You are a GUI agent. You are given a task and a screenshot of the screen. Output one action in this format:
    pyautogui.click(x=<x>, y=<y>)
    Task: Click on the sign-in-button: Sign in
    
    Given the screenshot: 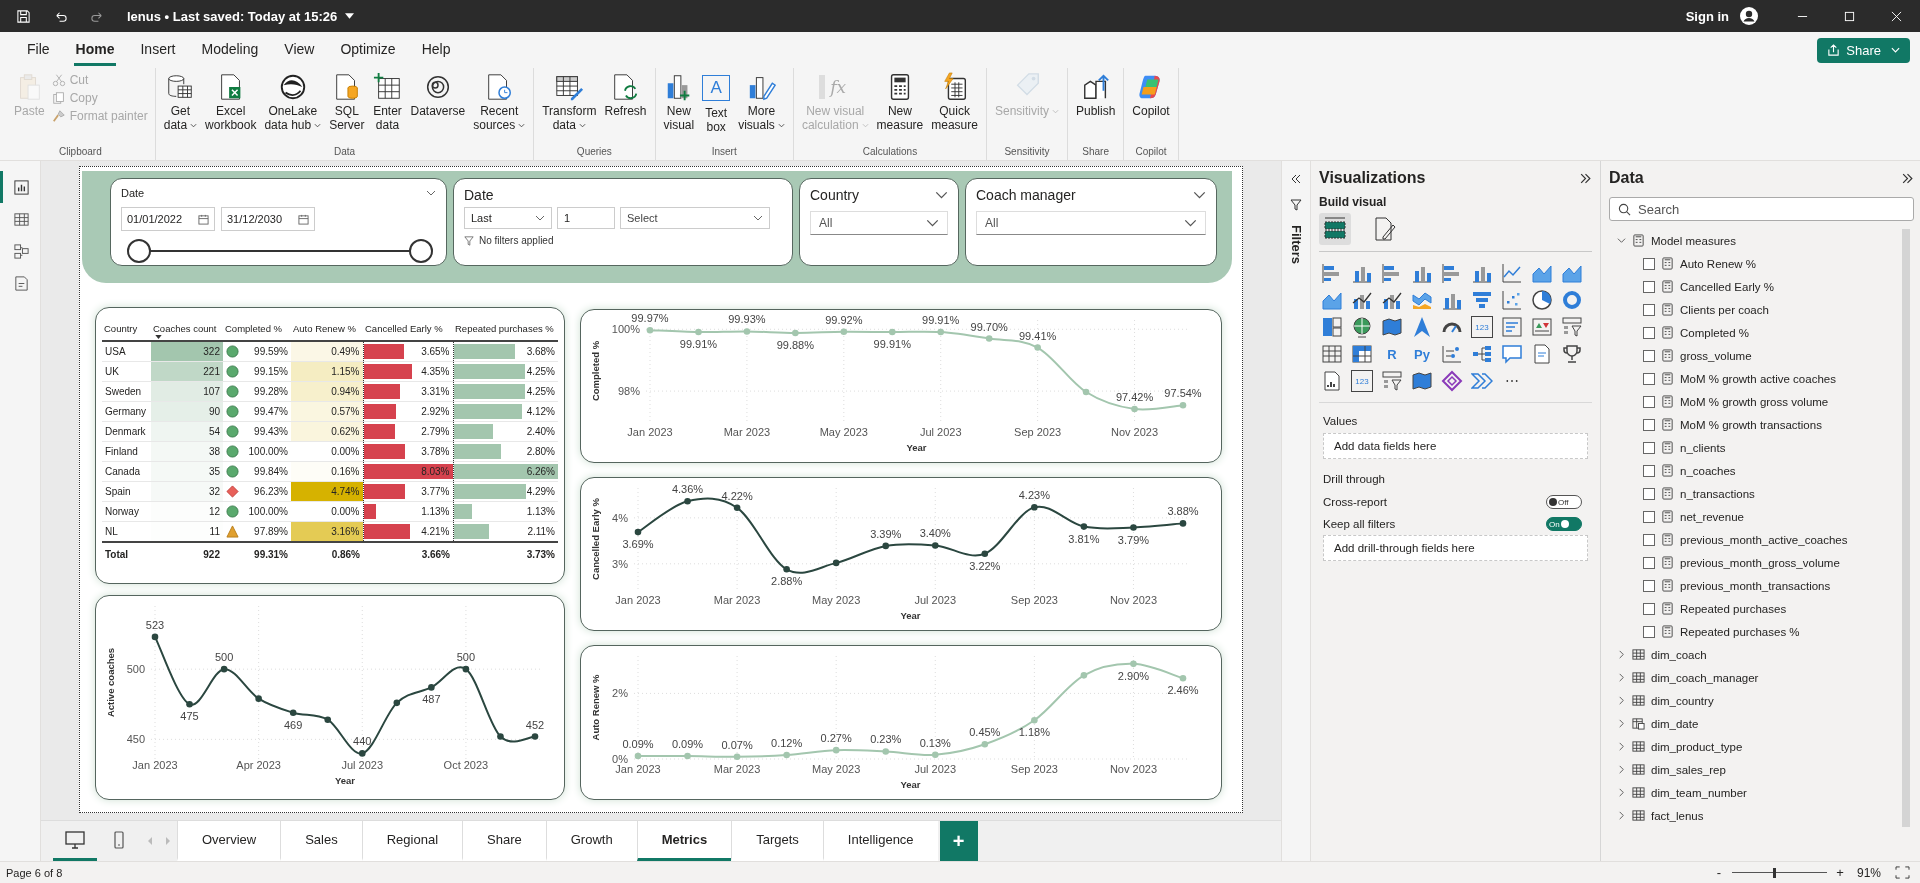 What is the action you would take?
    pyautogui.click(x=1707, y=16)
    